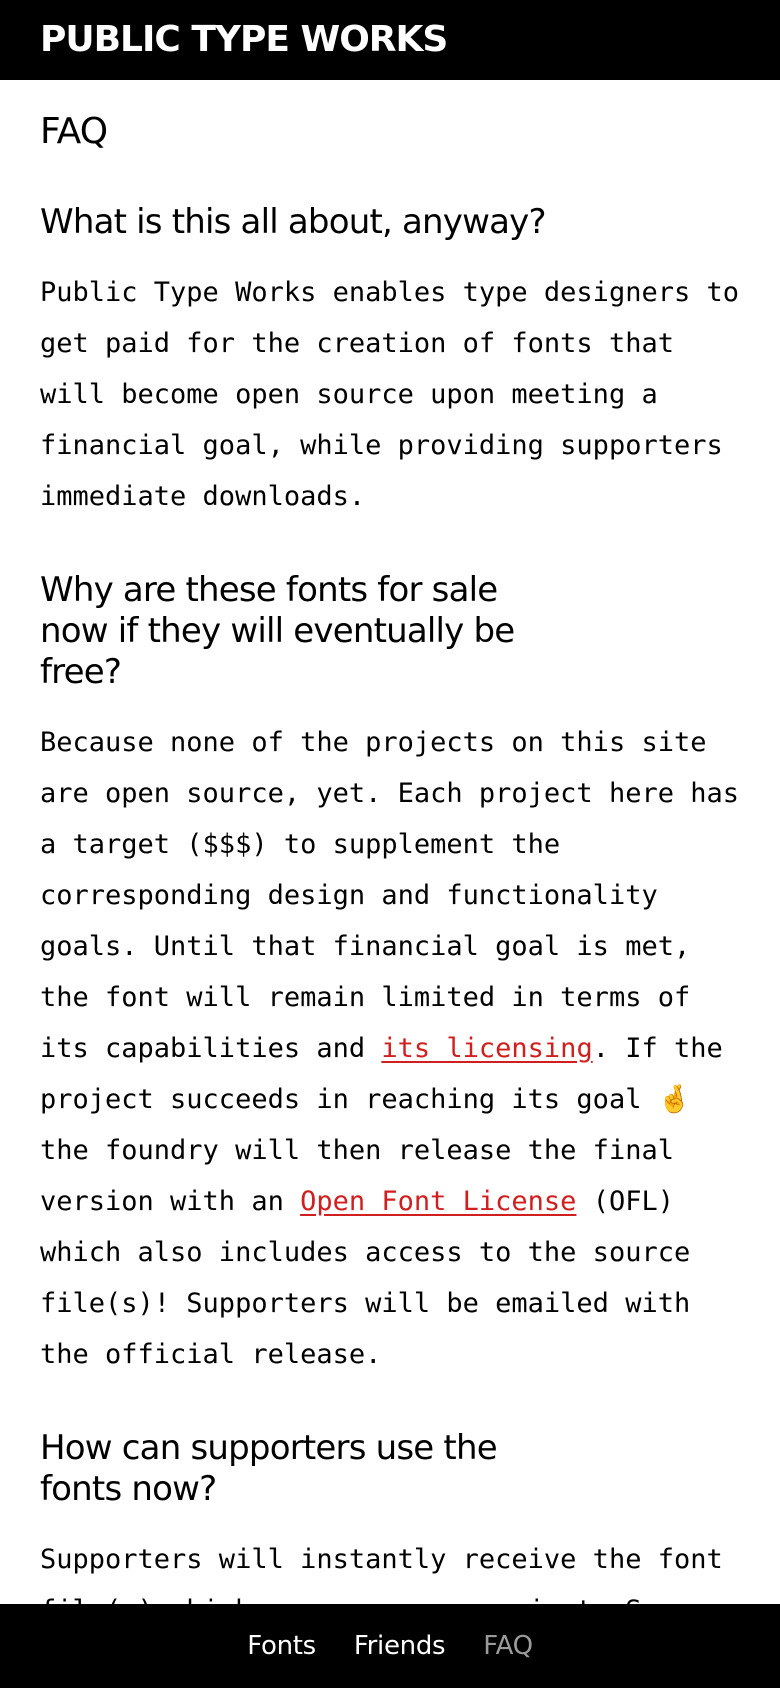 This screenshot has width=780, height=1688. I want to click on bottom-nav: Fonts Friends FAQ, so click(390, 1646).